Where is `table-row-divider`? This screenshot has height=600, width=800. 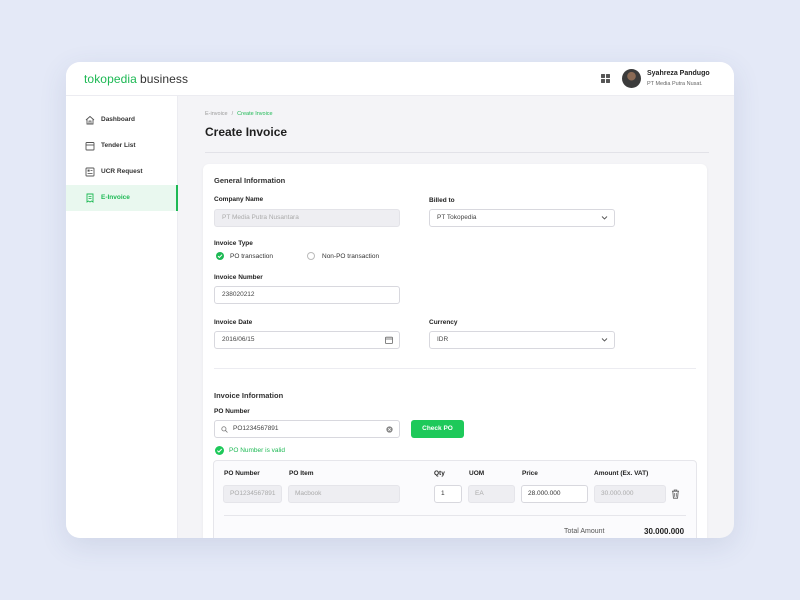 table-row-divider is located at coordinates (455, 515).